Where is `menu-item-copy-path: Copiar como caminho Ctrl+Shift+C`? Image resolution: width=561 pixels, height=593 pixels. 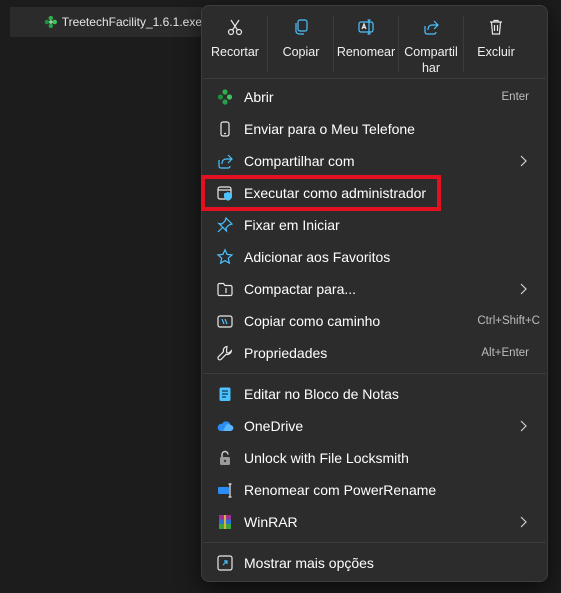
menu-item-copy-path: Copiar como caminho Ctrl+Shift+C is located at coordinates (374, 321).